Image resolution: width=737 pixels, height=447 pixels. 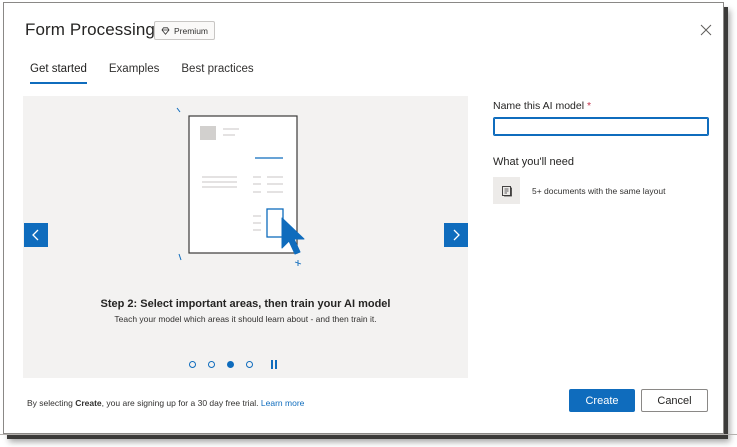 I want to click on bottom-divider, so click(x=368, y=434).